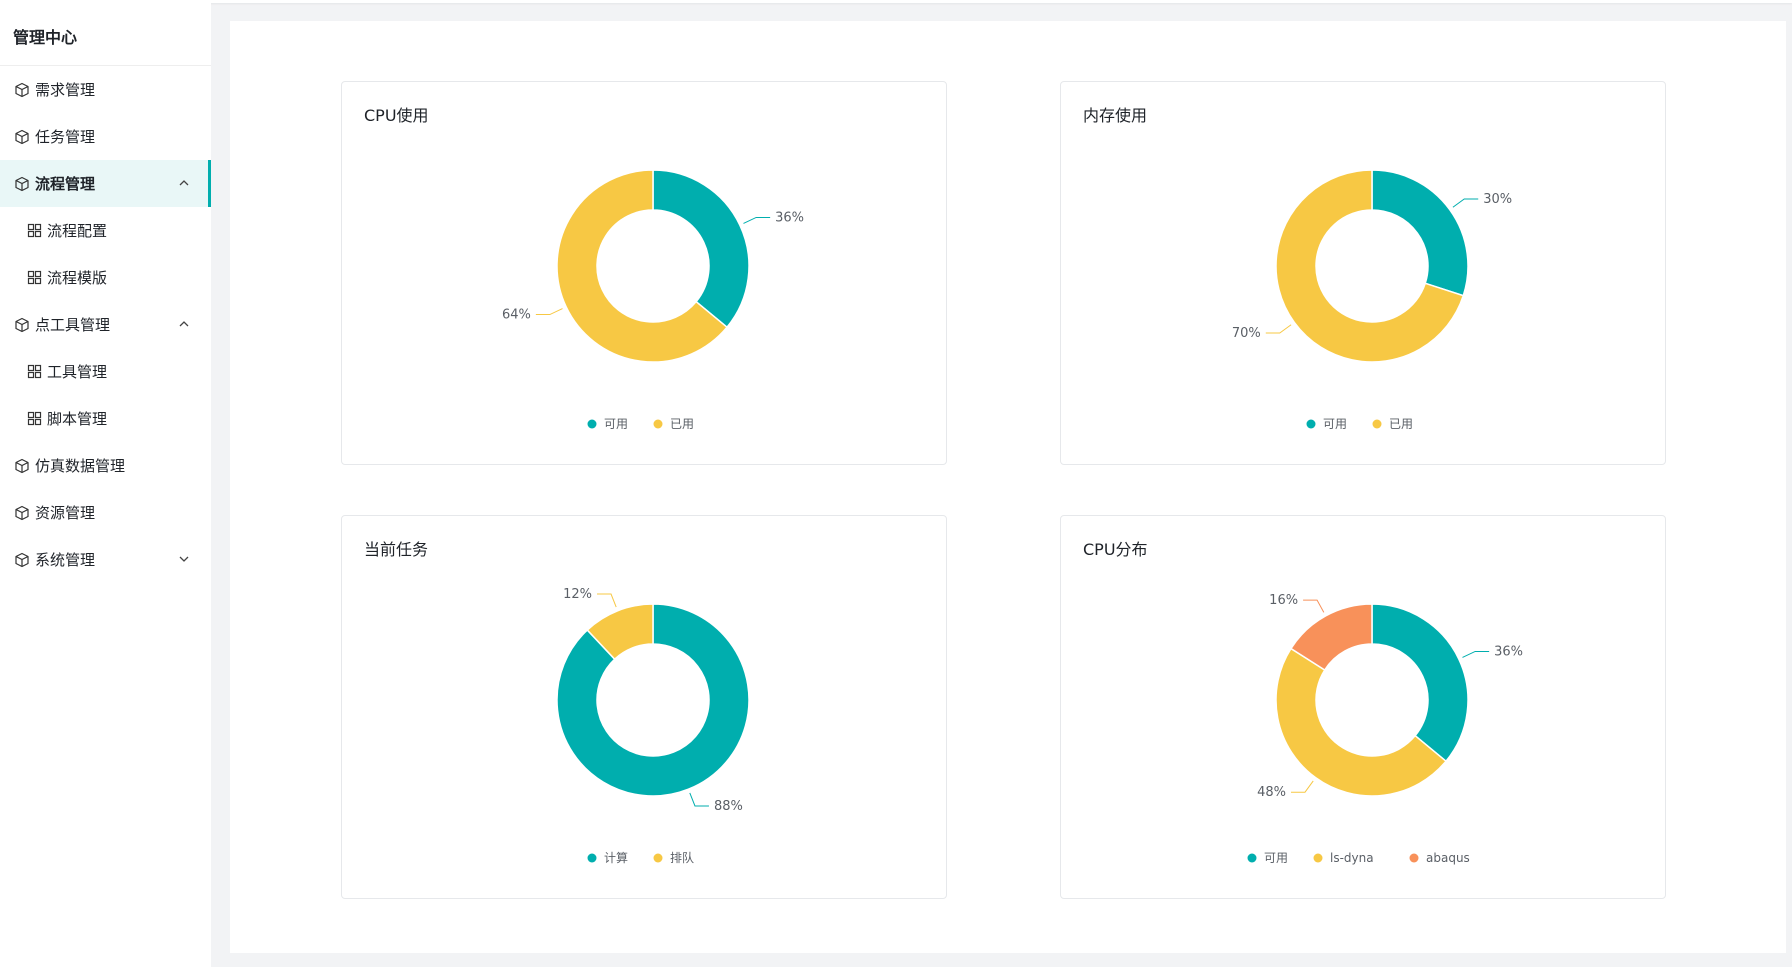 The image size is (1792, 967). I want to click on current-tasks-card: 当前任务 88% 12% 计算 排队, so click(644, 707).